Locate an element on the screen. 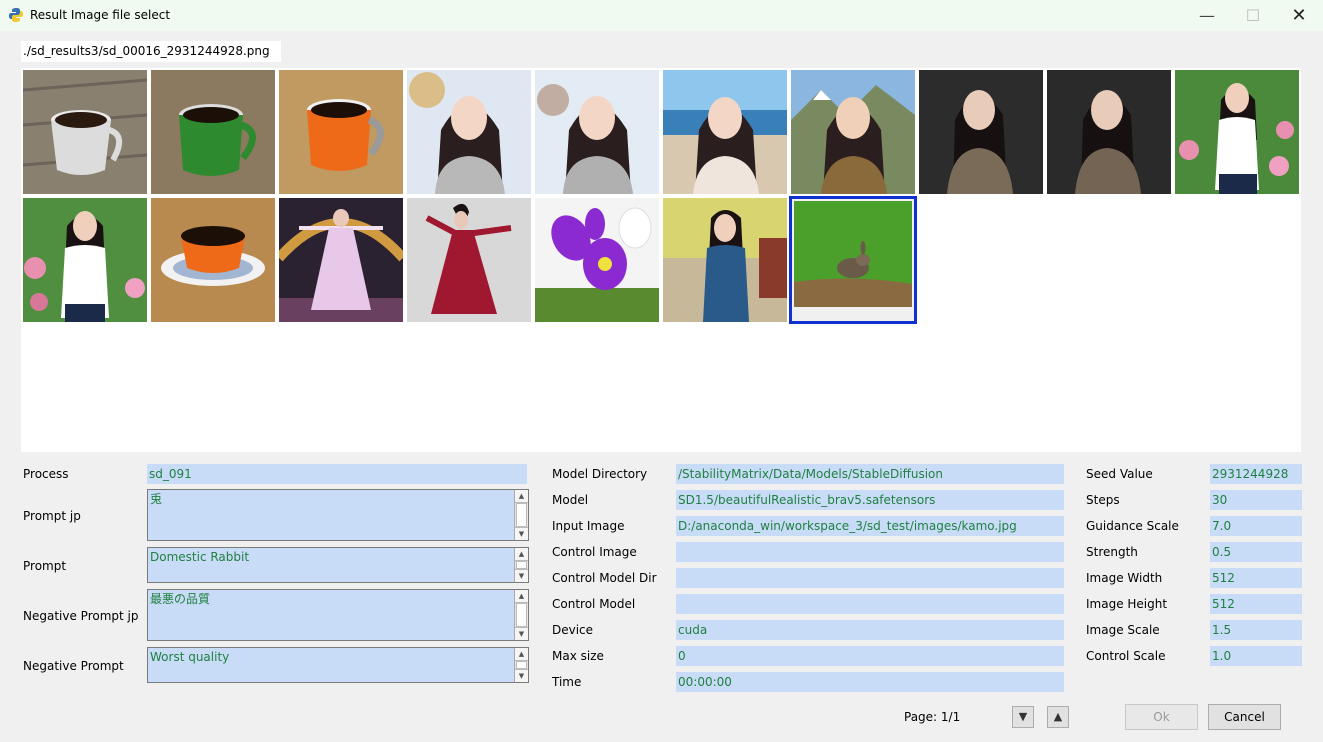  prompt-textarea: Domestic Rabbit ▲ ▼ is located at coordinates (338, 565).